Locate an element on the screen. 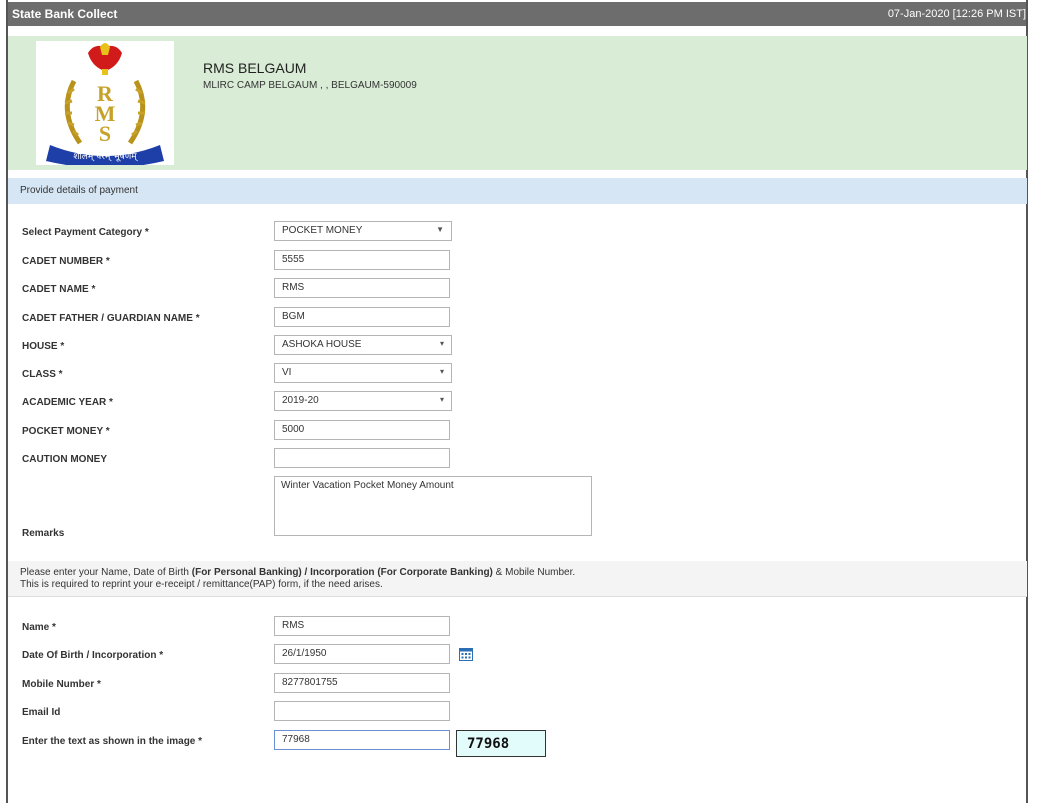 This screenshot has height=803, width=1047. pocket-money-input: 5000 is located at coordinates (362, 430).